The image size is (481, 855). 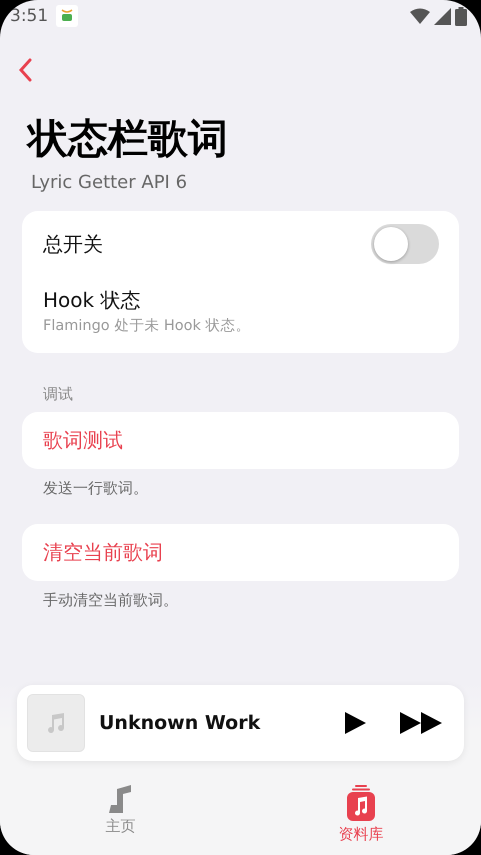 What do you see at coordinates (405, 244) in the screenshot?
I see `toggle-switch` at bounding box center [405, 244].